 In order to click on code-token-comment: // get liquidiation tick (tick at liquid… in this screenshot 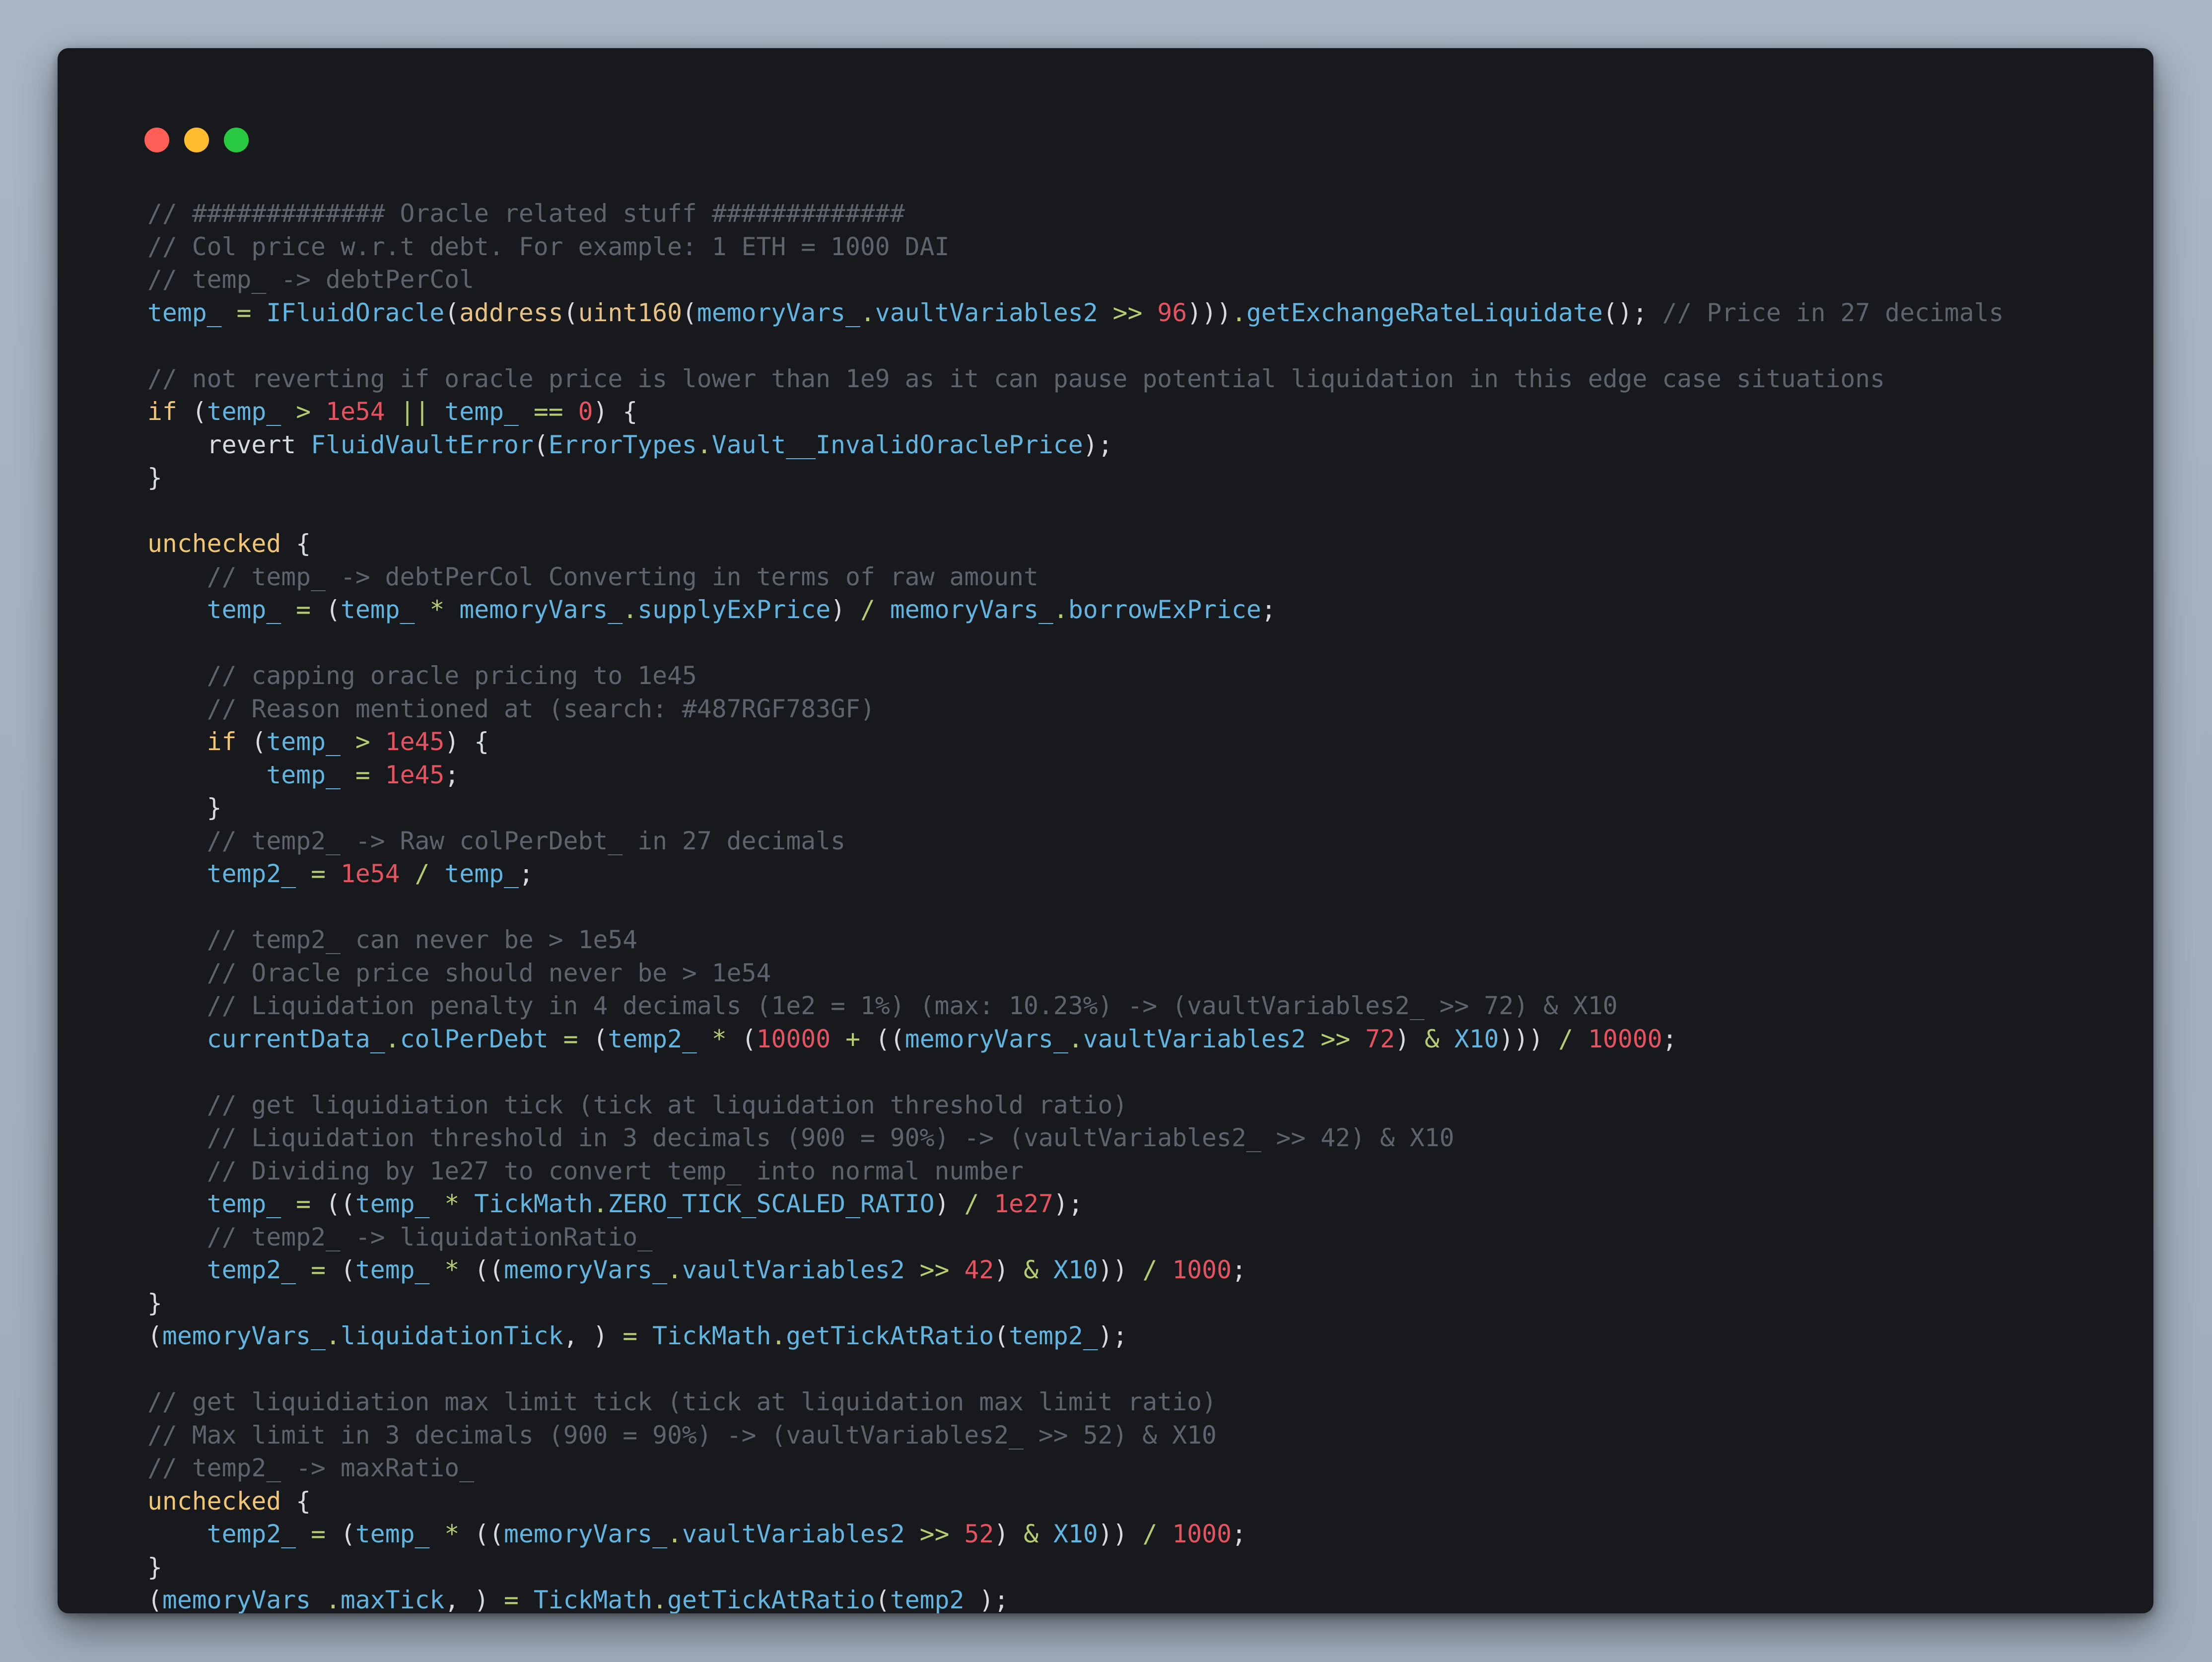, I will do `click(667, 1105)`.